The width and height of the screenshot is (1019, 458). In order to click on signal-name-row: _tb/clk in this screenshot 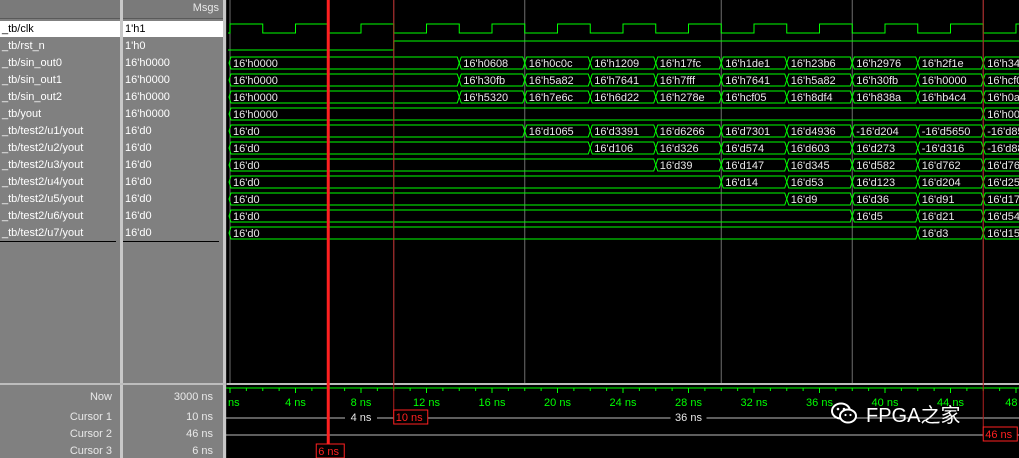, I will do `click(60, 29)`.